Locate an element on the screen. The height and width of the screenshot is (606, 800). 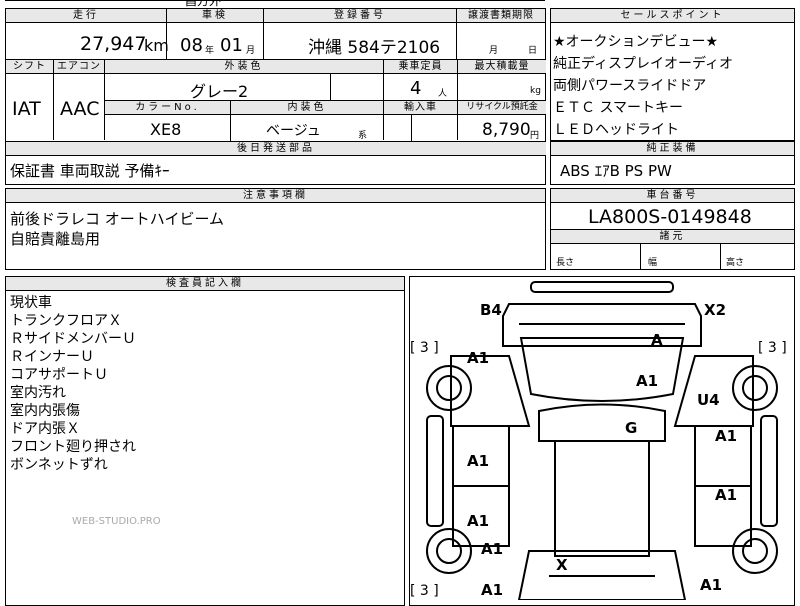
mileage-header: 走行 is located at coordinates (86, 16).